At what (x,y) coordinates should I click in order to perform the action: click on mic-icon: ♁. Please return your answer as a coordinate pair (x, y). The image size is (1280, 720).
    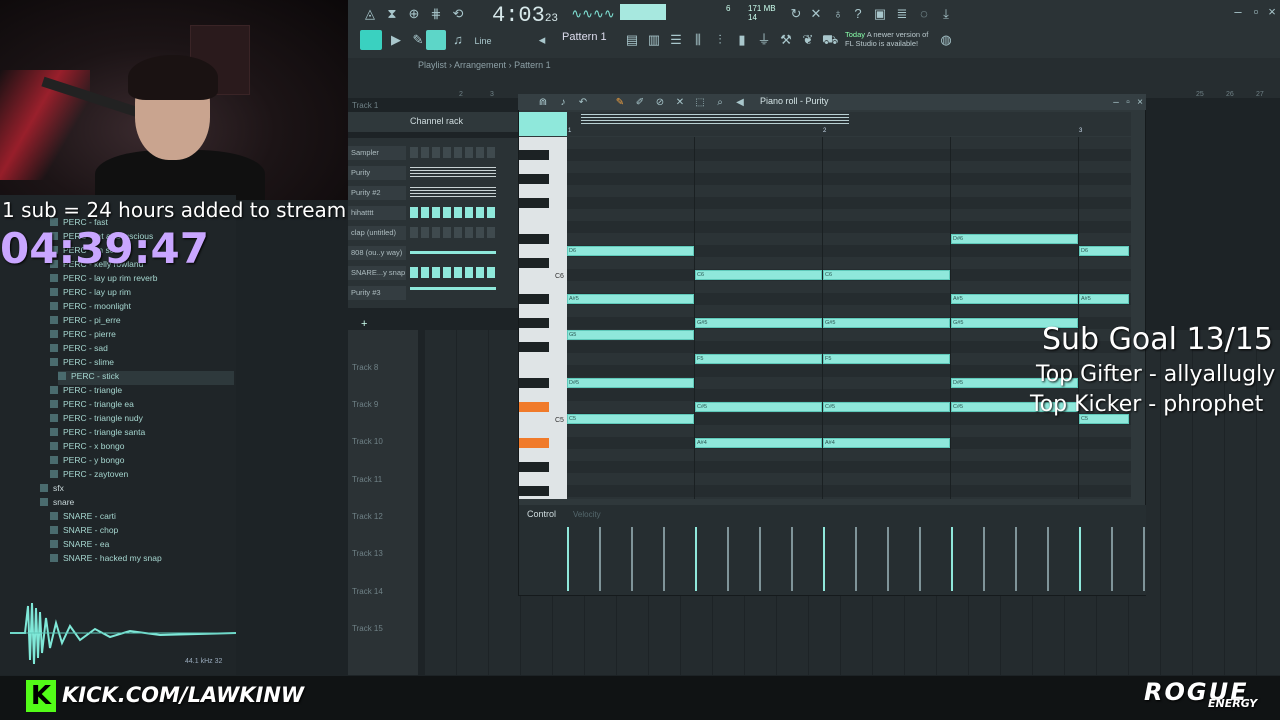
    Looking at the image, I should click on (838, 14).